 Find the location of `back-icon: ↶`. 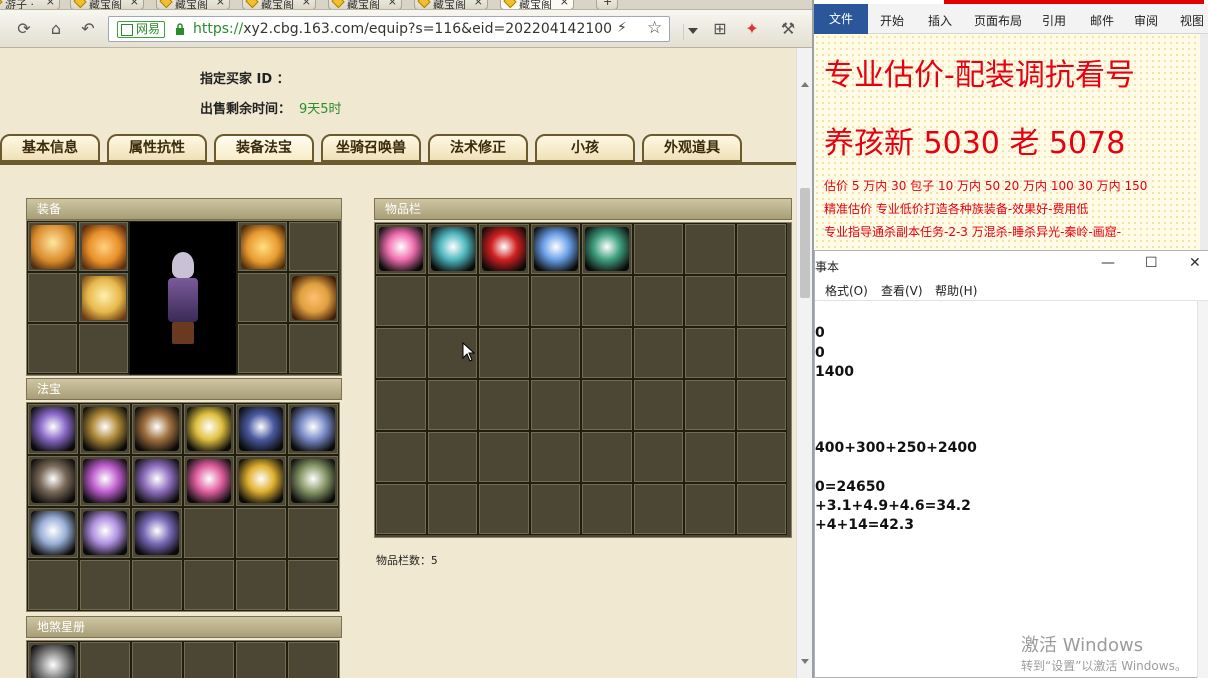

back-icon: ↶ is located at coordinates (88, 29).